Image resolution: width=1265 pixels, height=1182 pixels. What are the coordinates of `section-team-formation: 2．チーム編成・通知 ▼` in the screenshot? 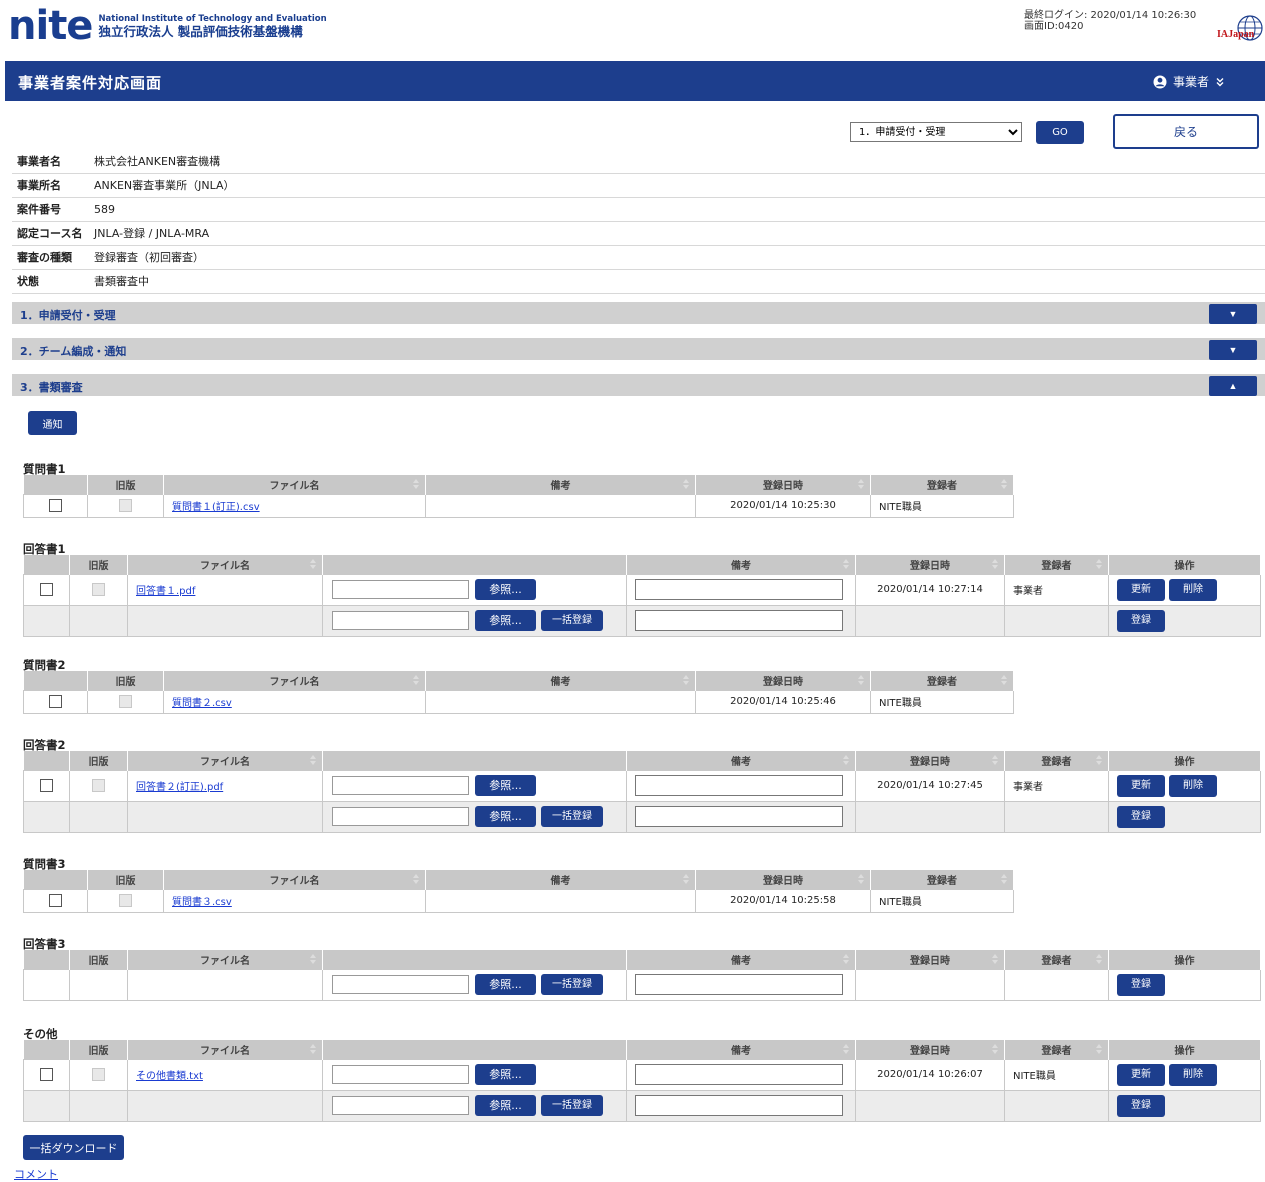 It's located at (638, 349).